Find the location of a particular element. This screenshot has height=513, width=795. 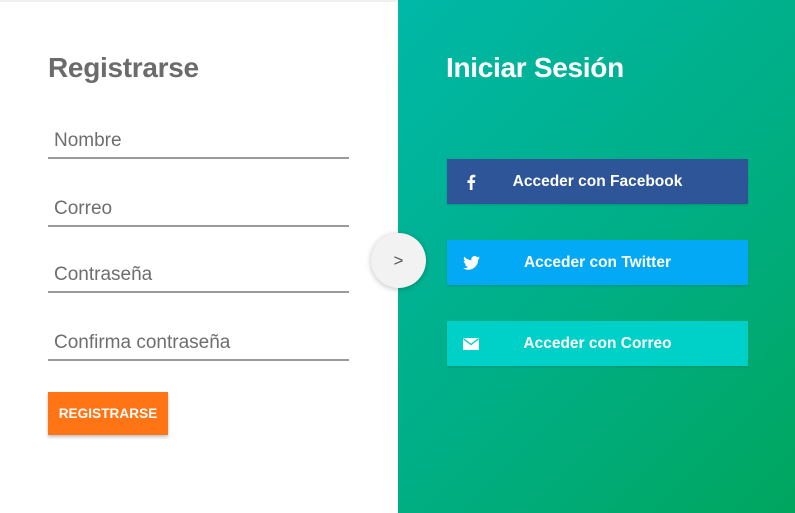

twitter-login-button: Acceder con Twitter is located at coordinates (597, 262).